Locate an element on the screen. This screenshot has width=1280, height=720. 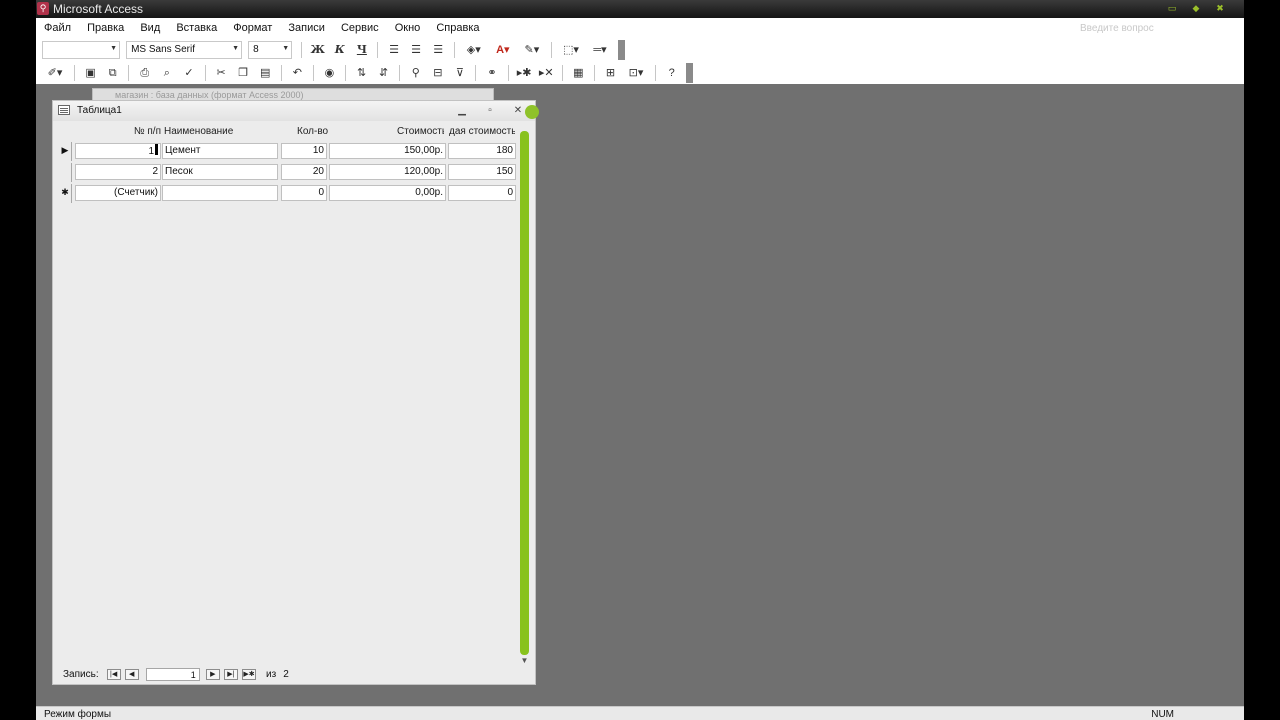
cell-total: 0 is located at coordinates (482, 193).